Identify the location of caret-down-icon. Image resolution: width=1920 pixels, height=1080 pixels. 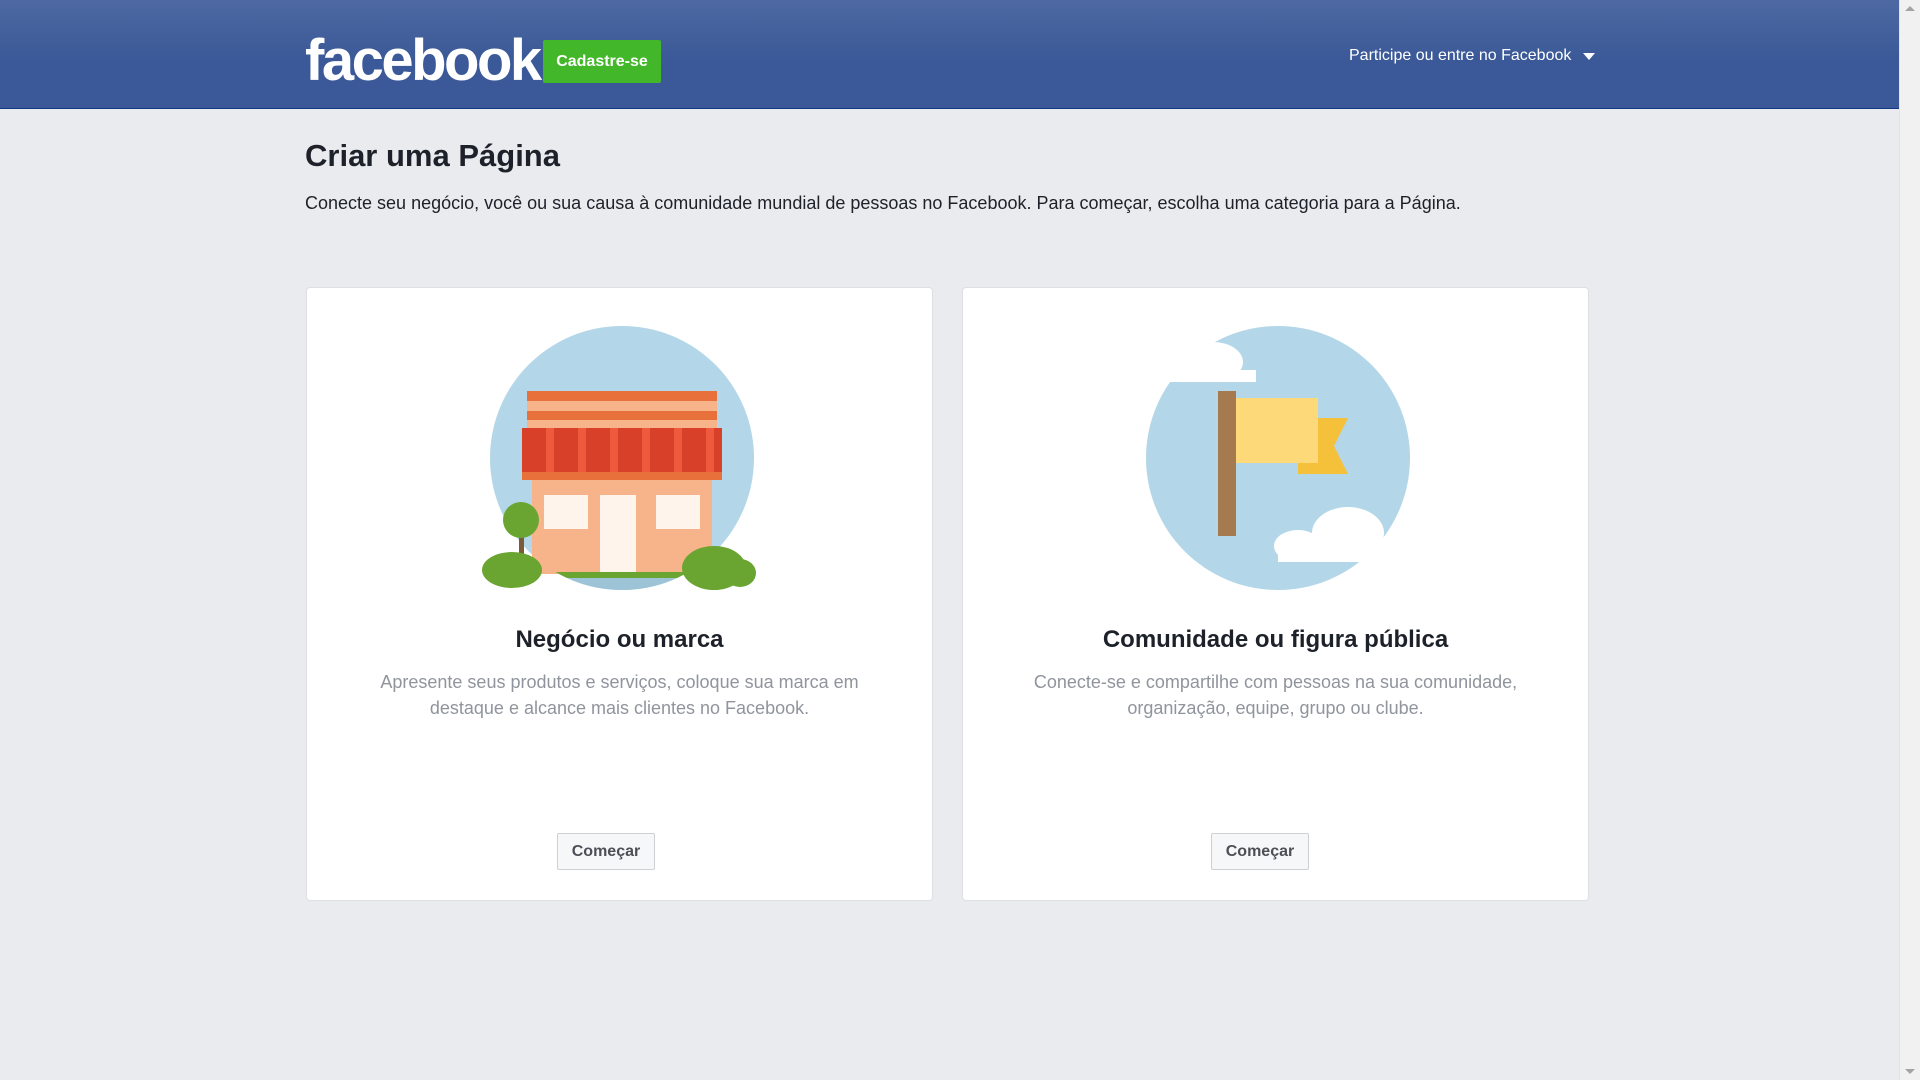
(1589, 56).